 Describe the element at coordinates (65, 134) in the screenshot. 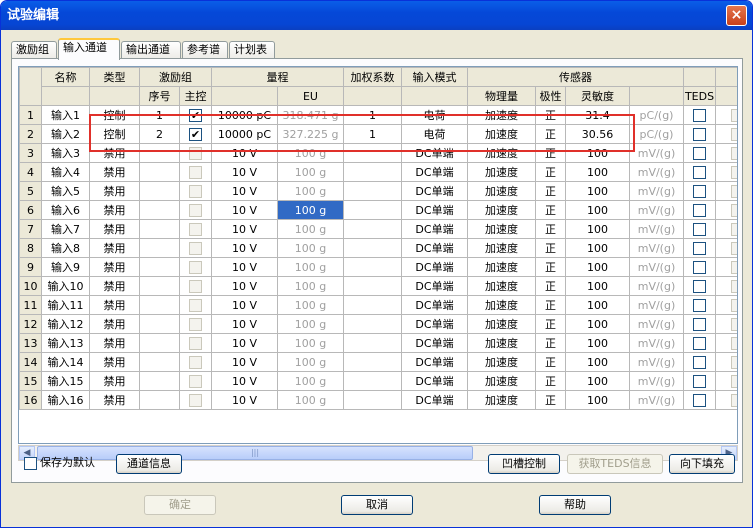

I see `channel-name-cell: 输入2` at that location.